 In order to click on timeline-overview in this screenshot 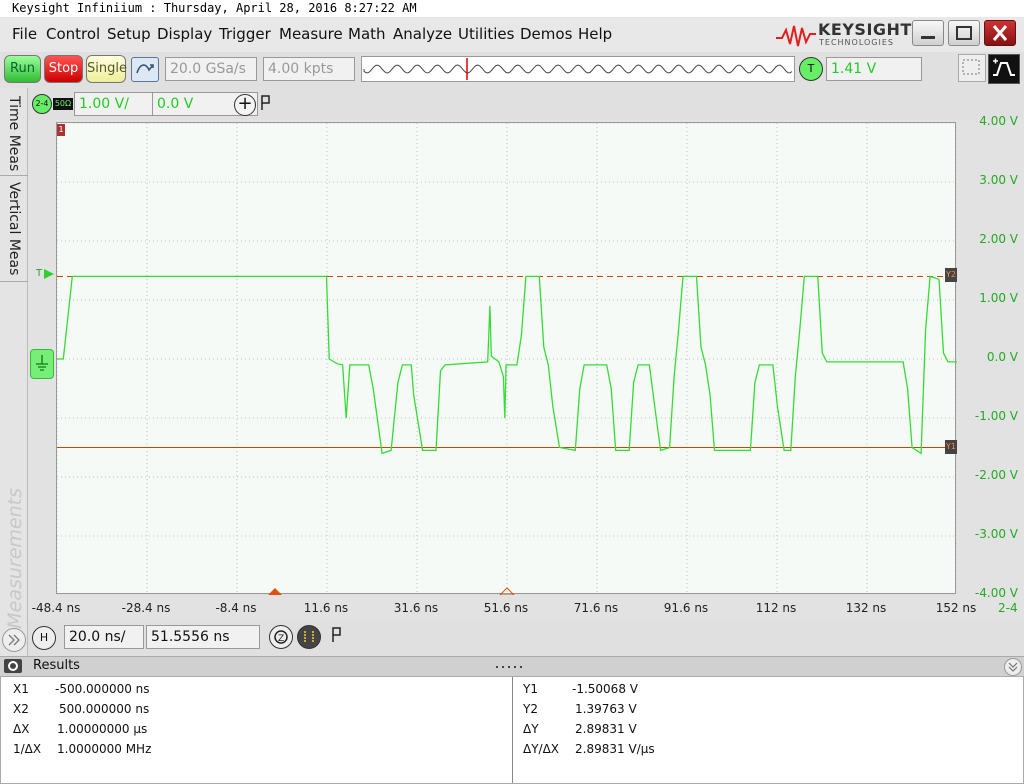, I will do `click(578, 69)`.